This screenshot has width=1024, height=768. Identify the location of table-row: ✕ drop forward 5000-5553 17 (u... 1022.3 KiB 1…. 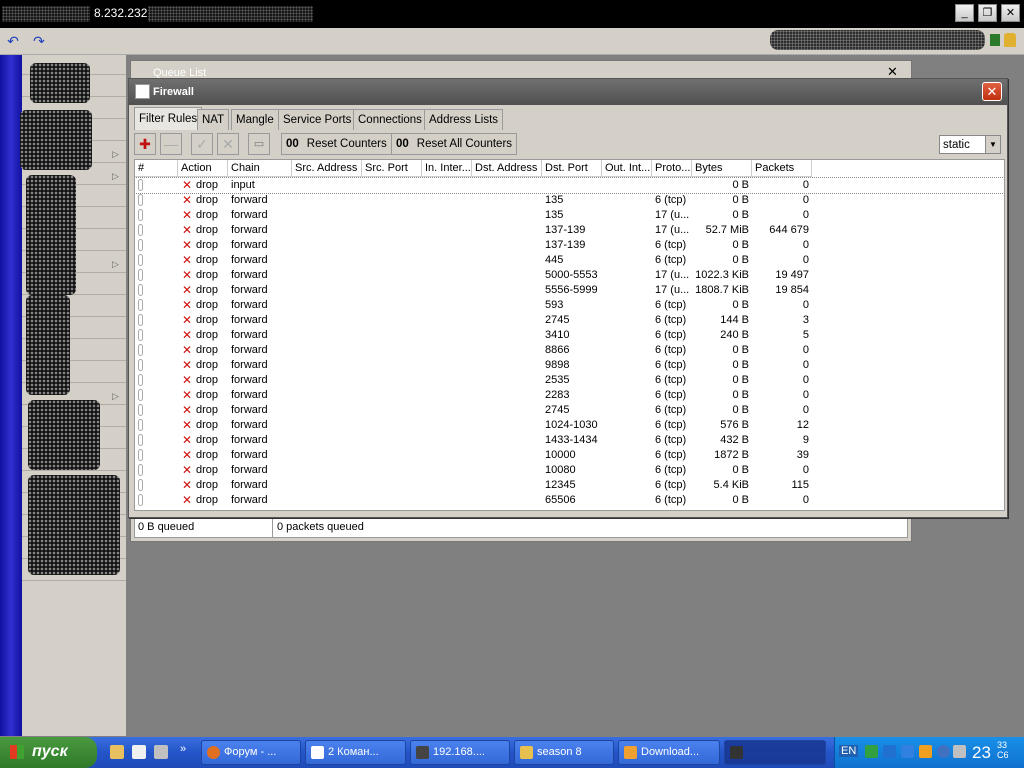
(569, 275).